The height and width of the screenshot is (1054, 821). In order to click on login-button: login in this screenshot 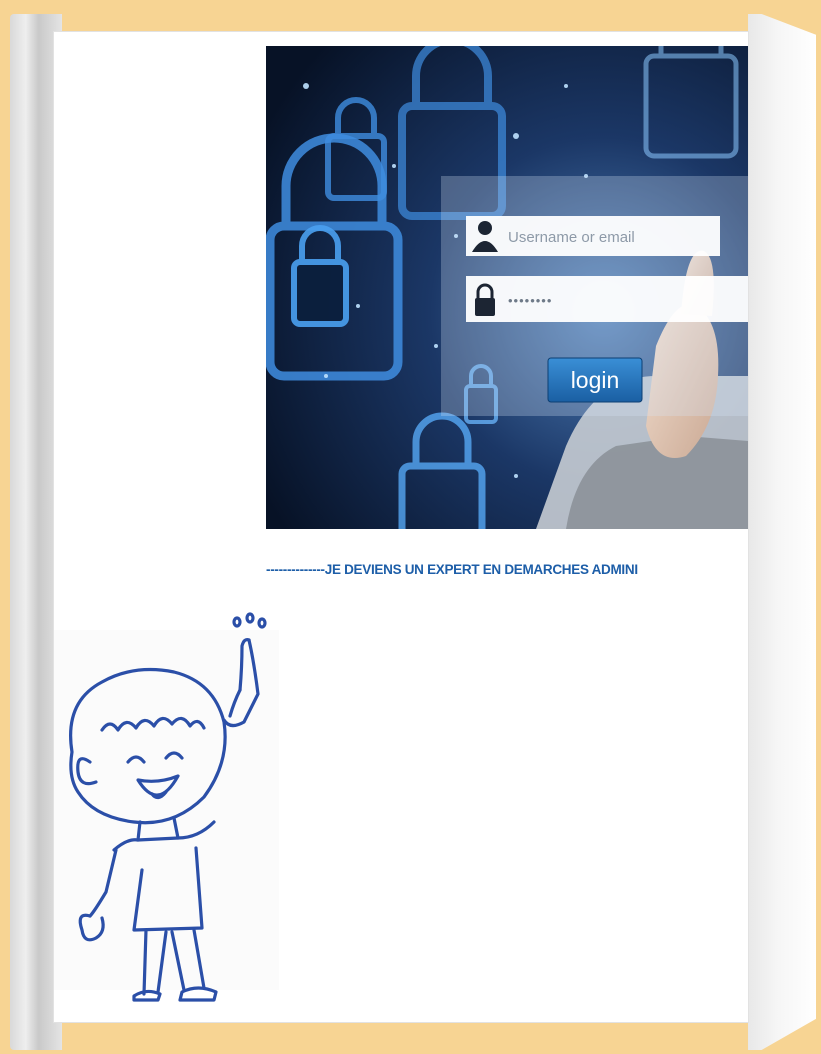, I will do `click(595, 380)`.